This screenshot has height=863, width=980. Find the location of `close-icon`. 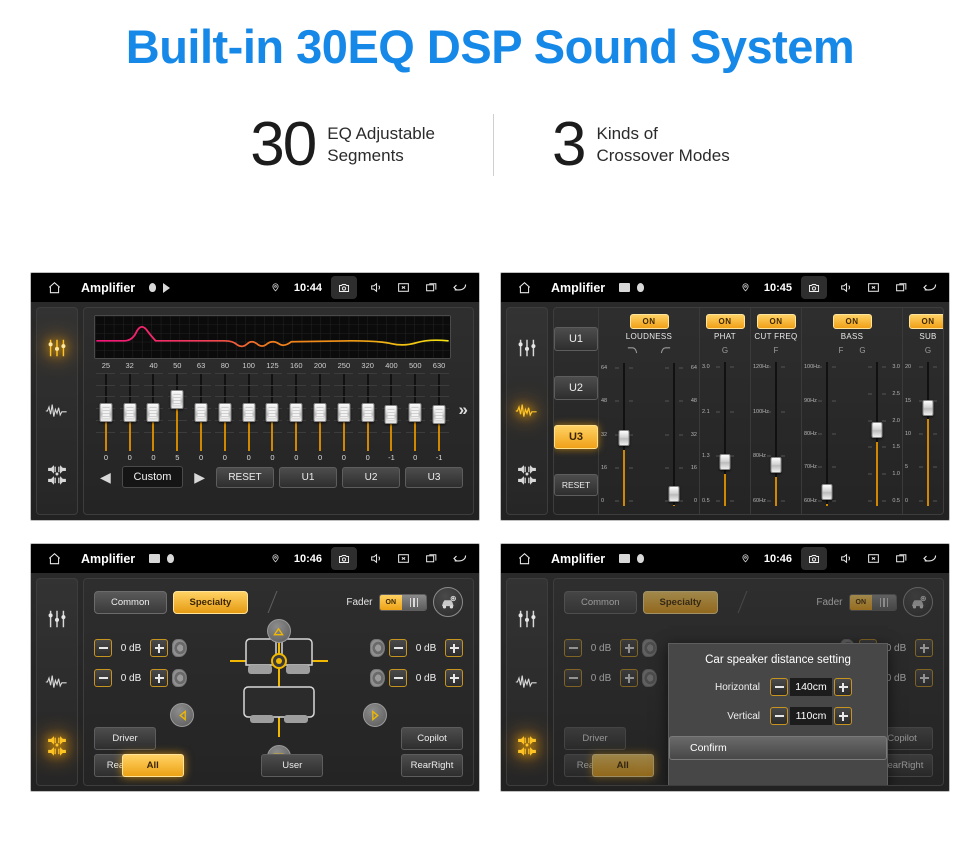

close-icon is located at coordinates (873, 558).